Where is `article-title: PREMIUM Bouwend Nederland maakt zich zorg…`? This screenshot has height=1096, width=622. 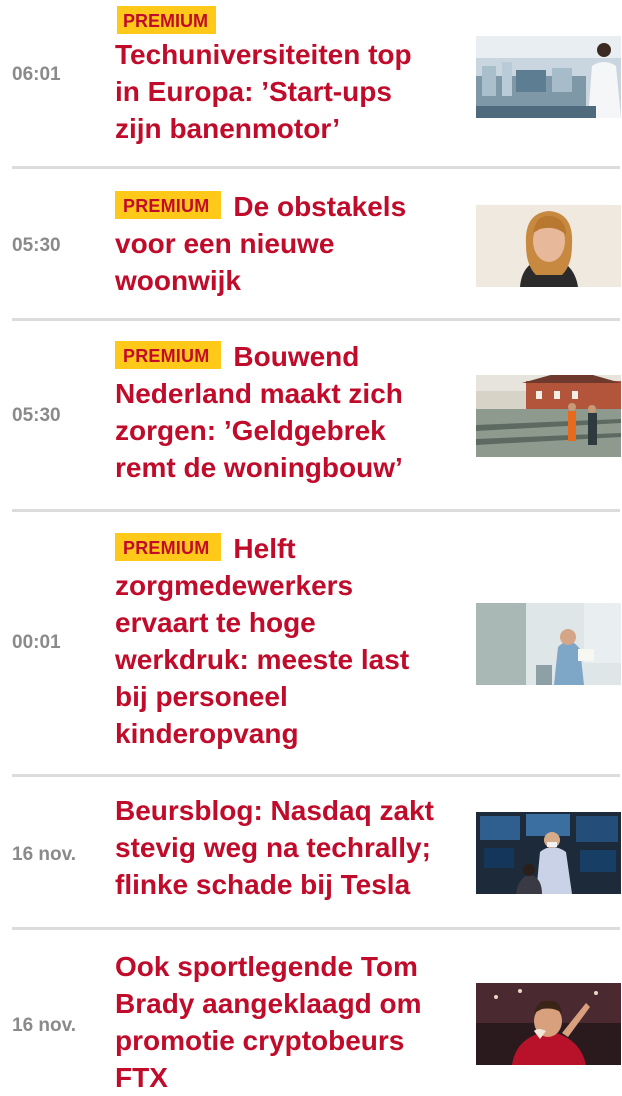
article-title: PREMIUM Bouwend Nederland maakt zich zorg… is located at coordinates (275, 412).